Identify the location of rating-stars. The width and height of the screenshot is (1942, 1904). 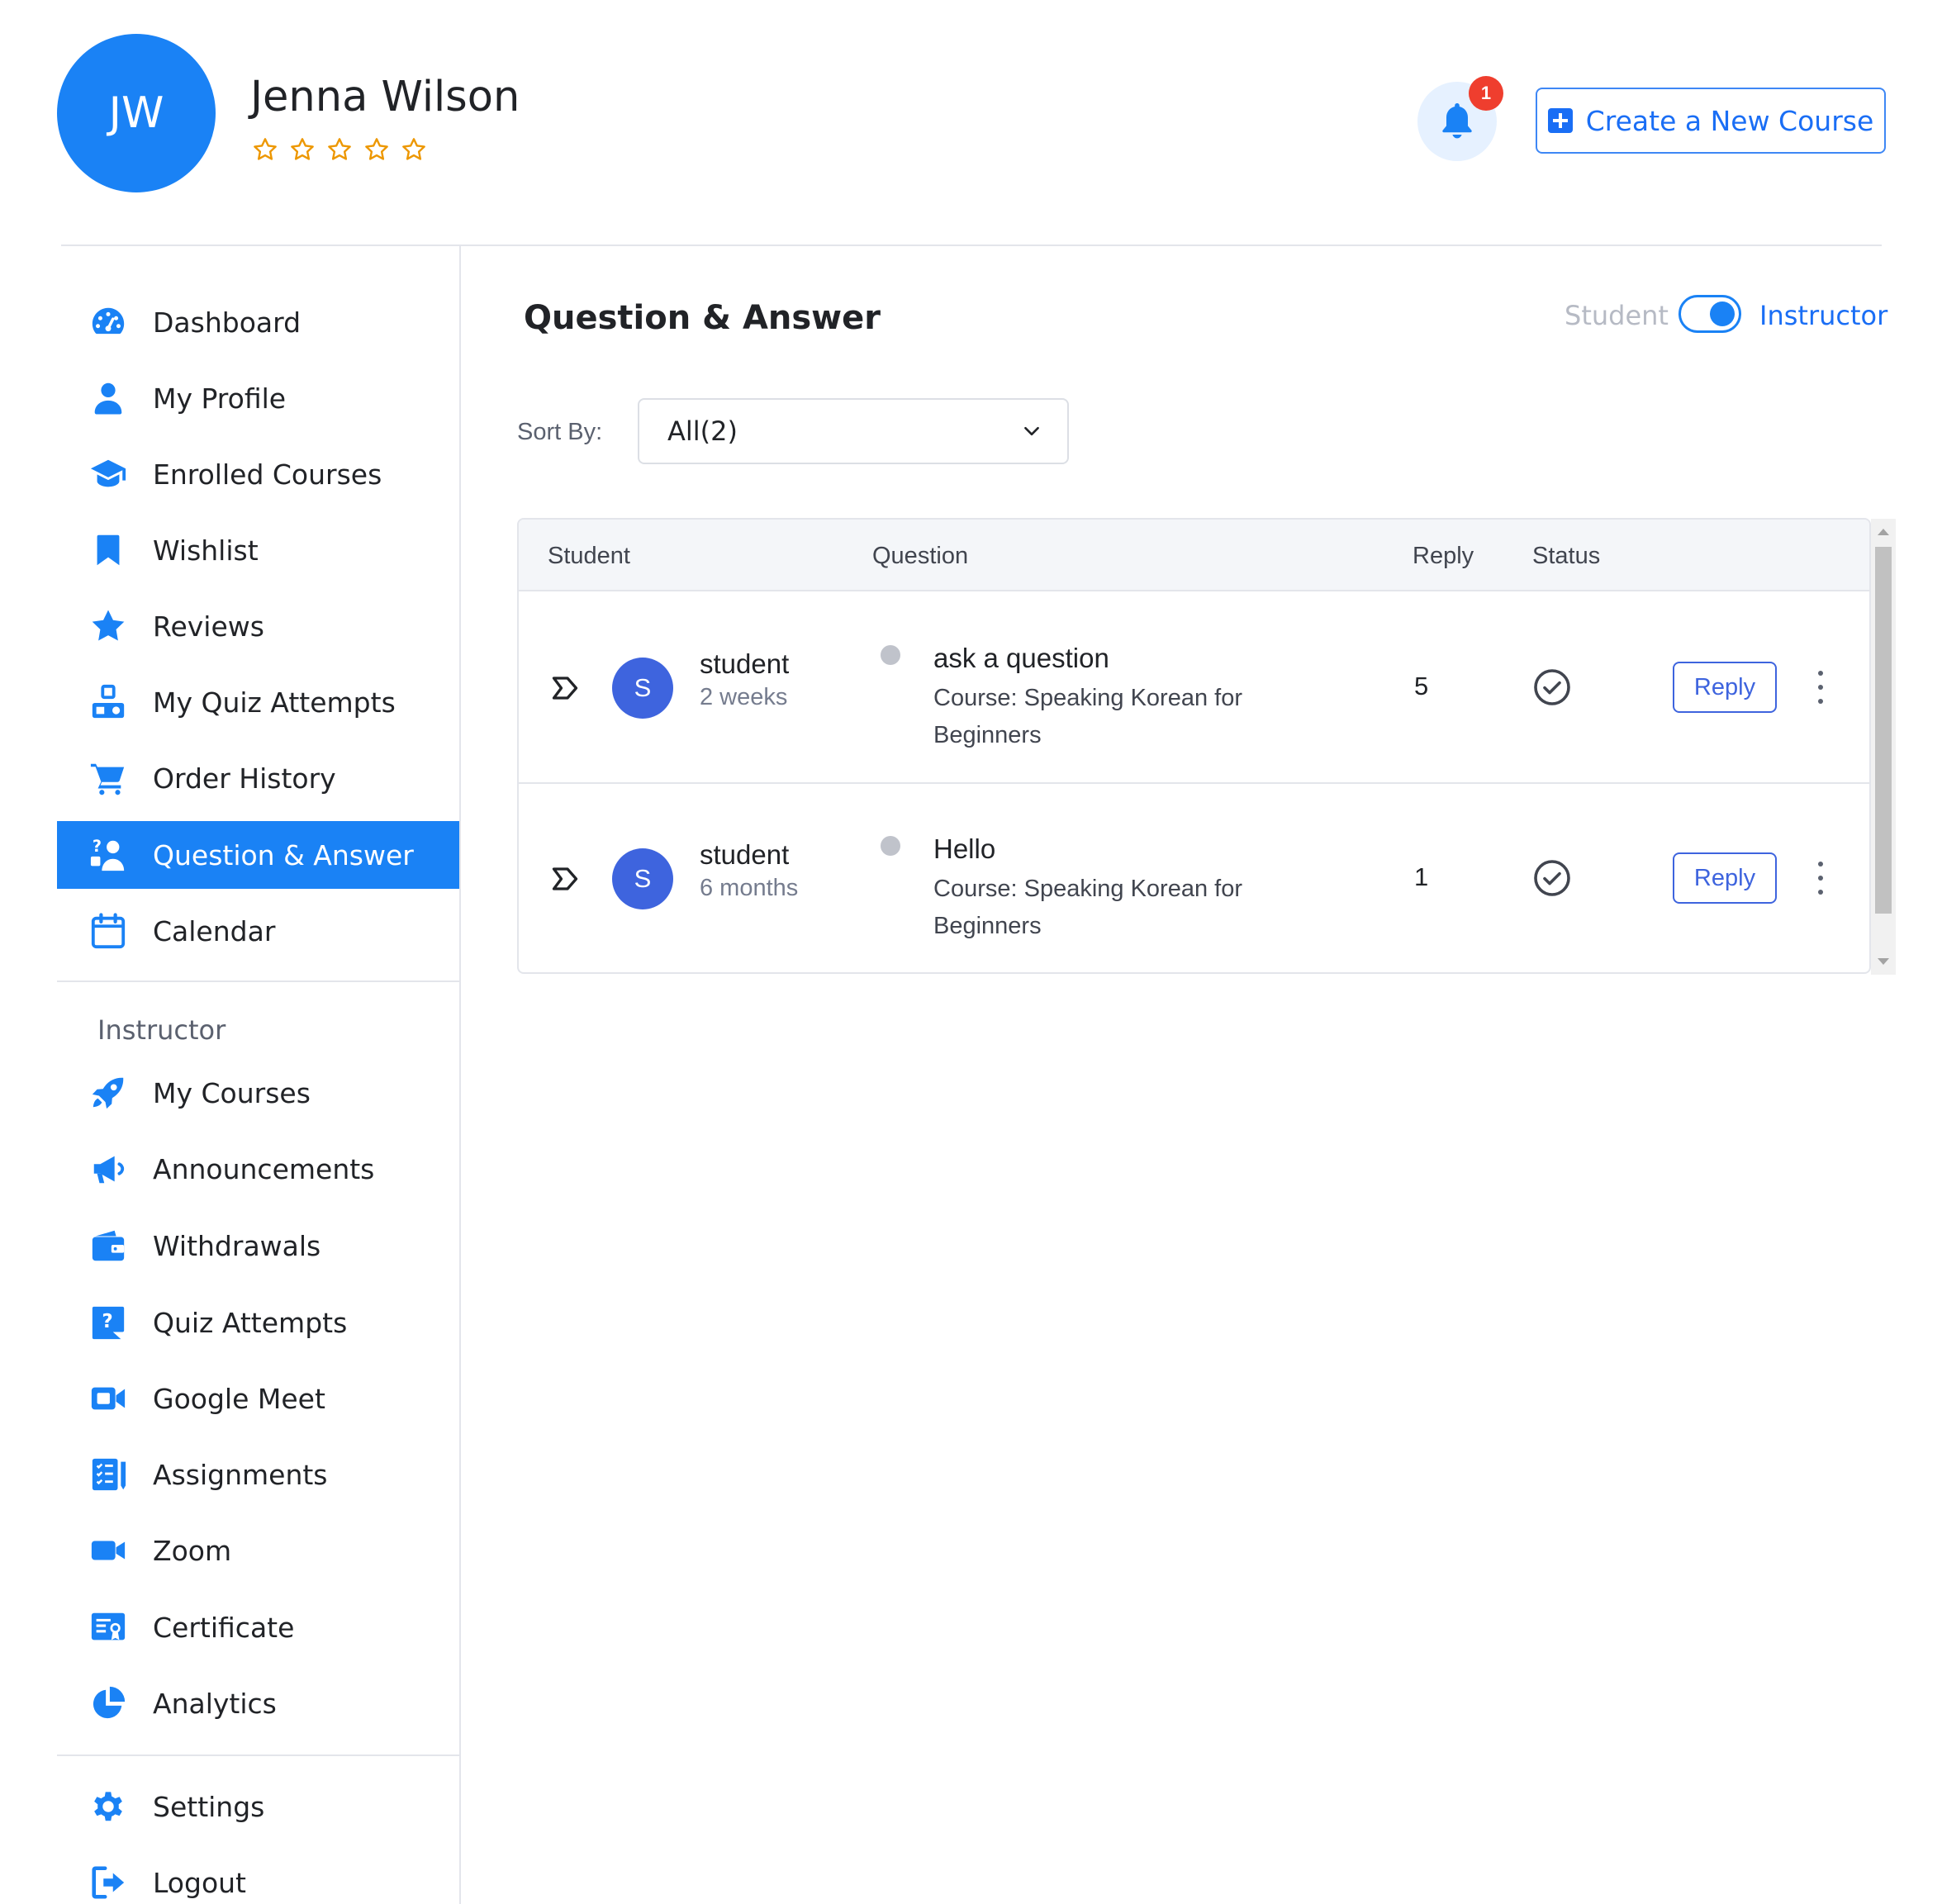
(339, 149).